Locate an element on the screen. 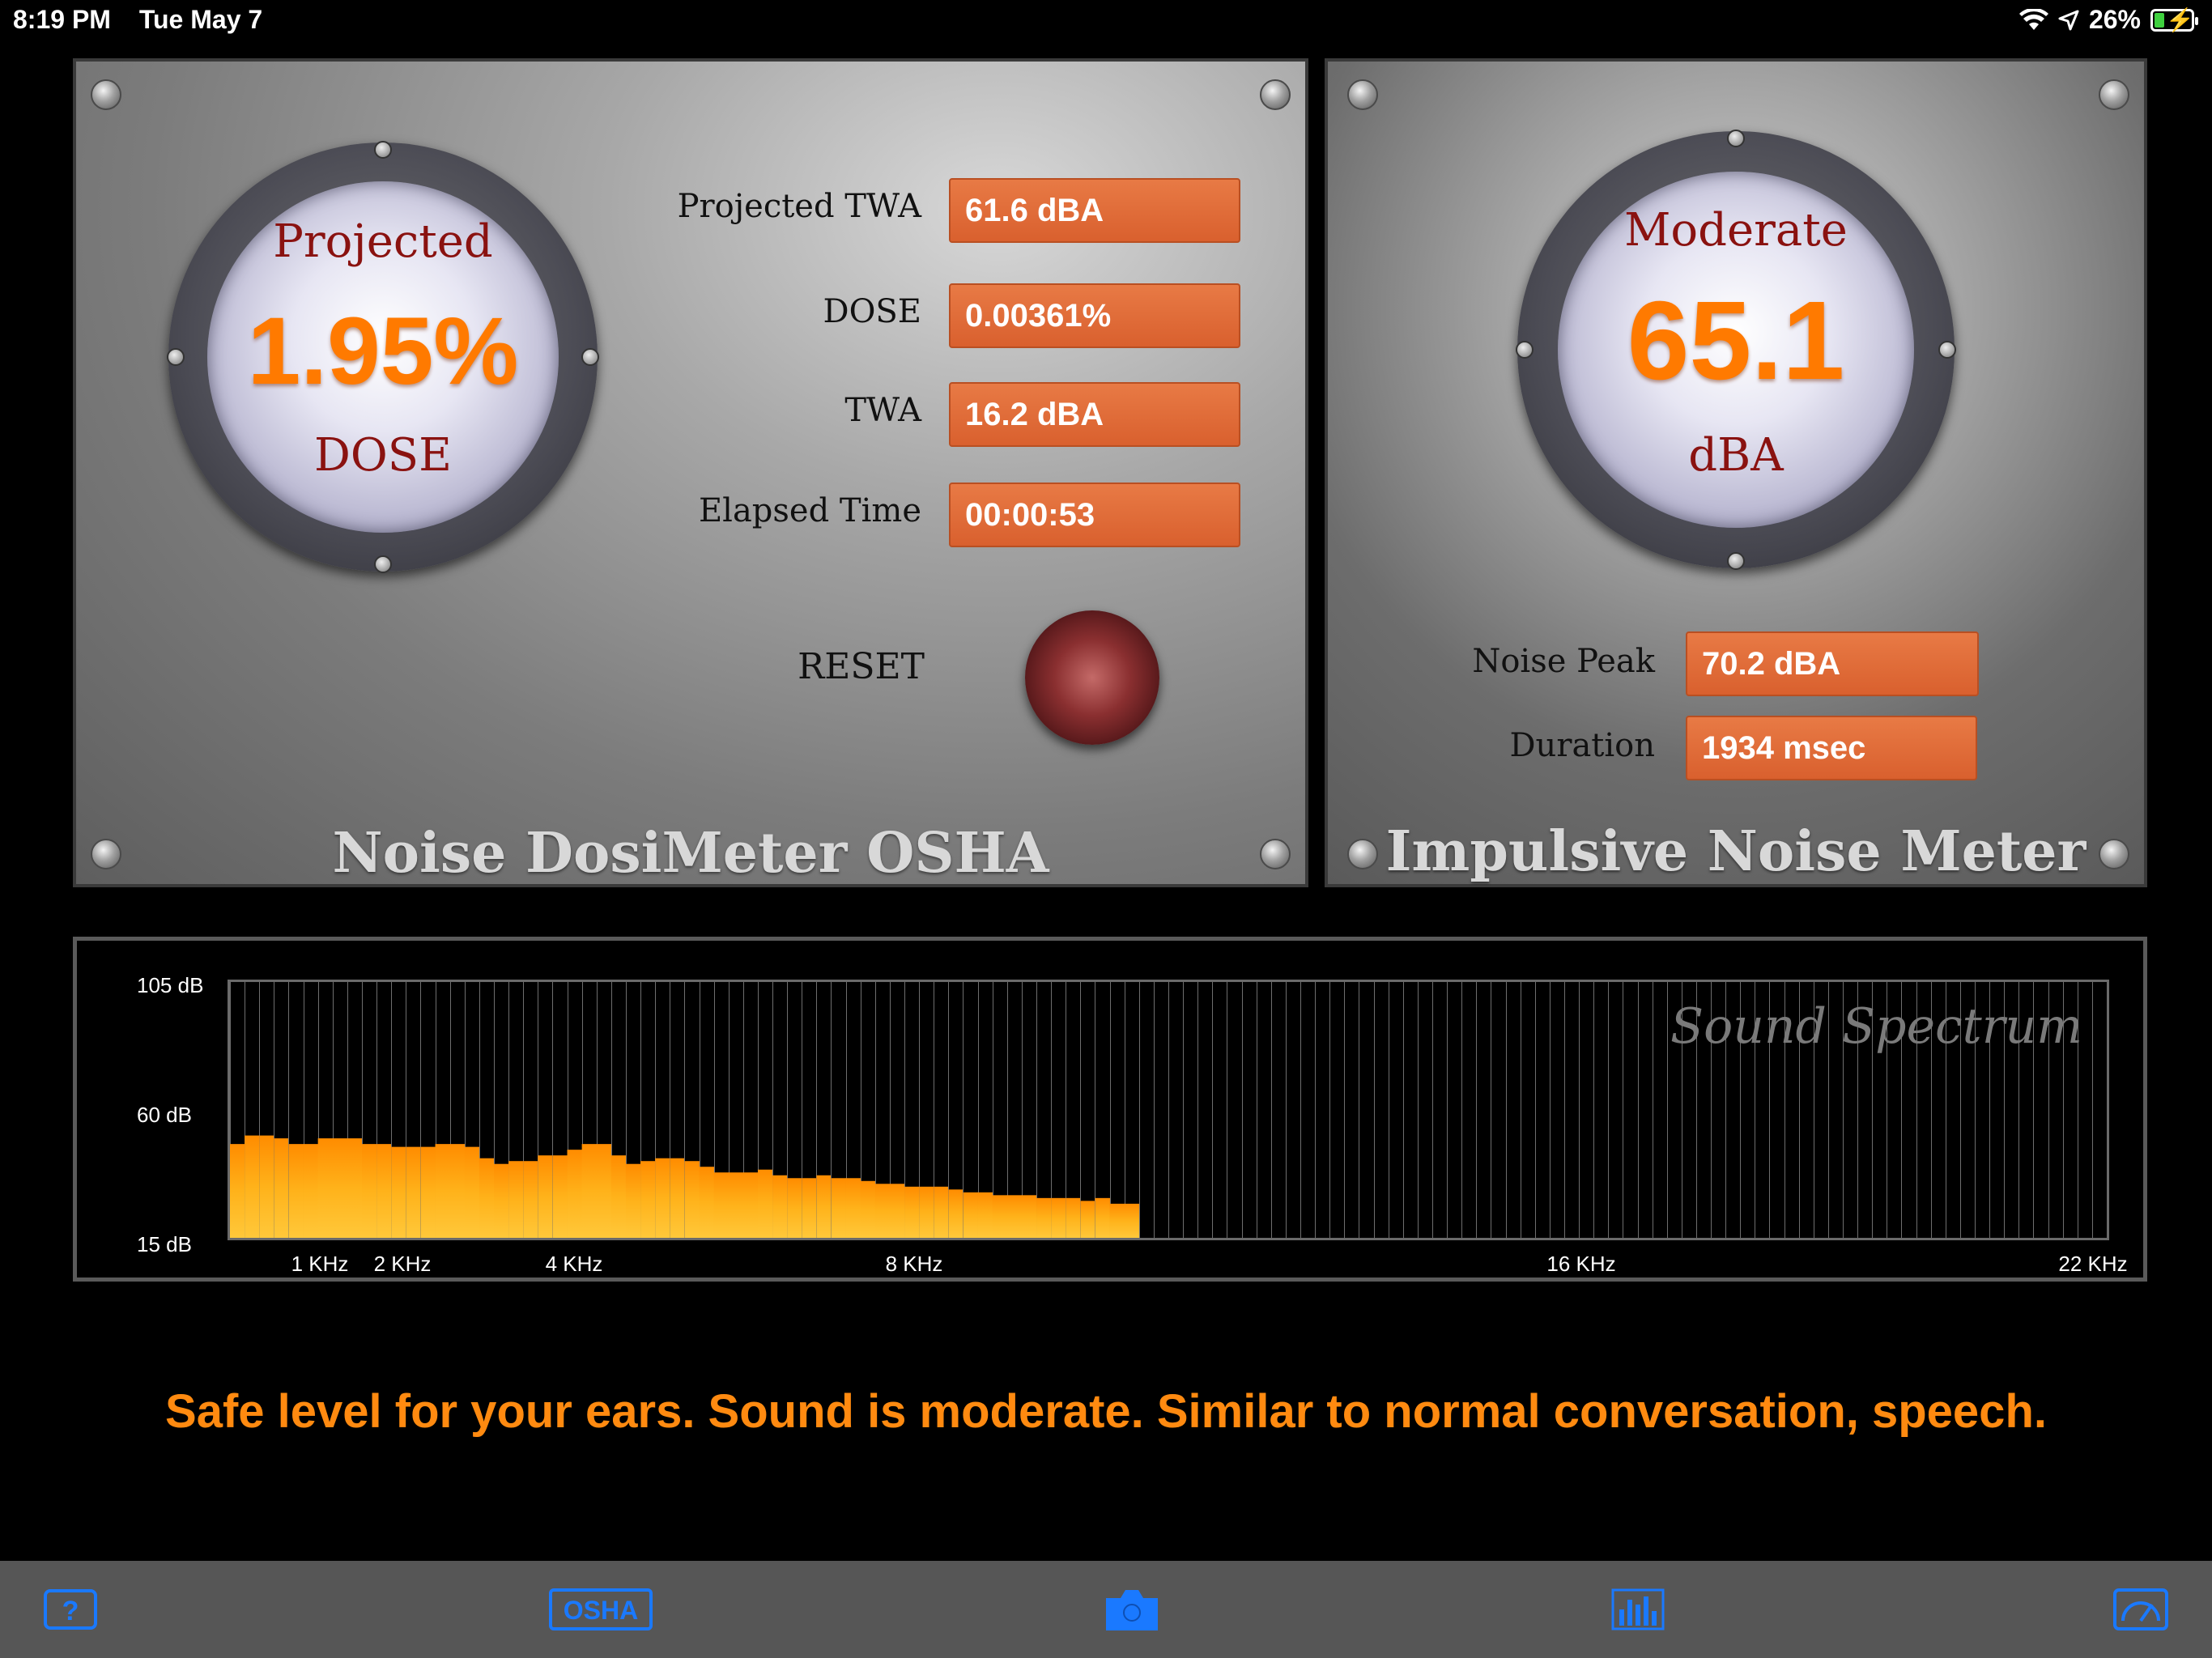  help-icon: ? is located at coordinates (71, 1609).